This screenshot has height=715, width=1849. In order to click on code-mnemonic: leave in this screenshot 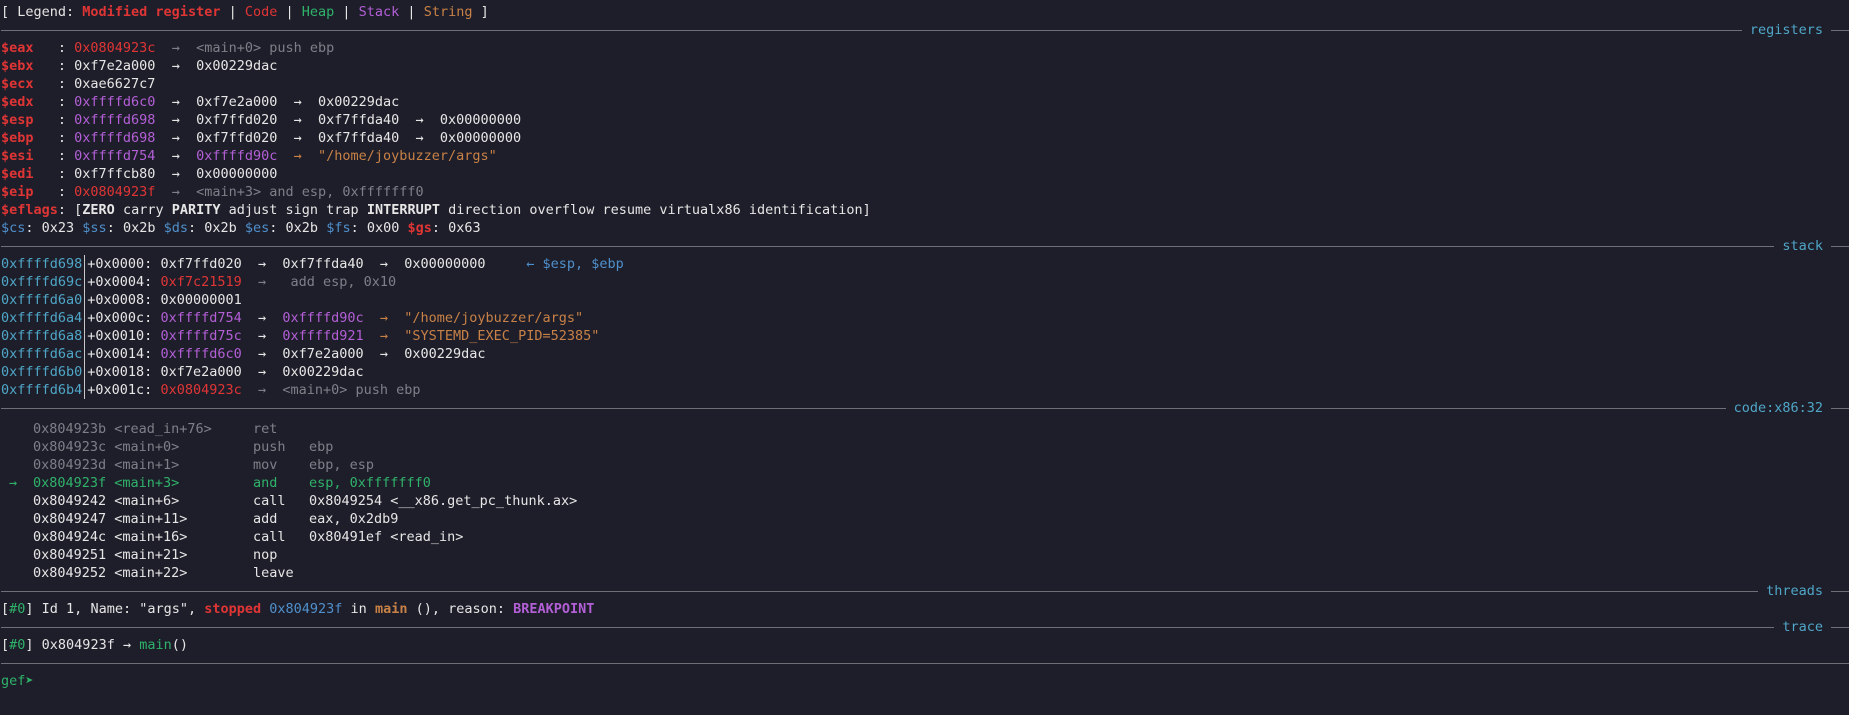, I will do `click(273, 573)`.